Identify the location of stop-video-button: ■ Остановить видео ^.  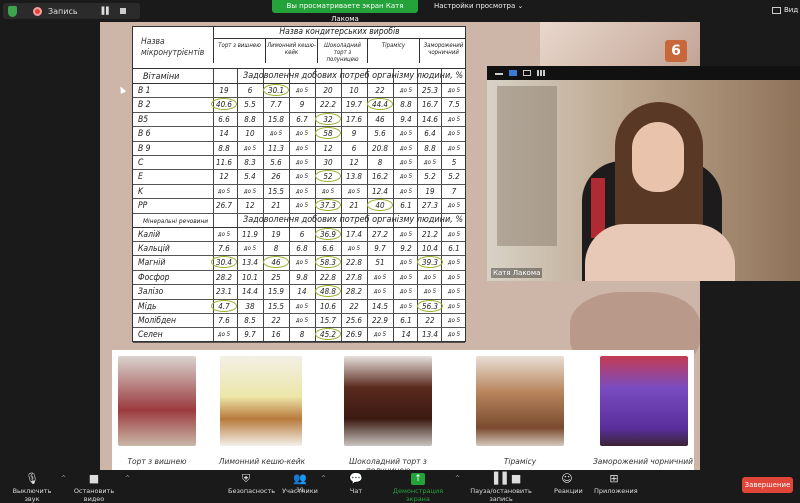
(98, 488).